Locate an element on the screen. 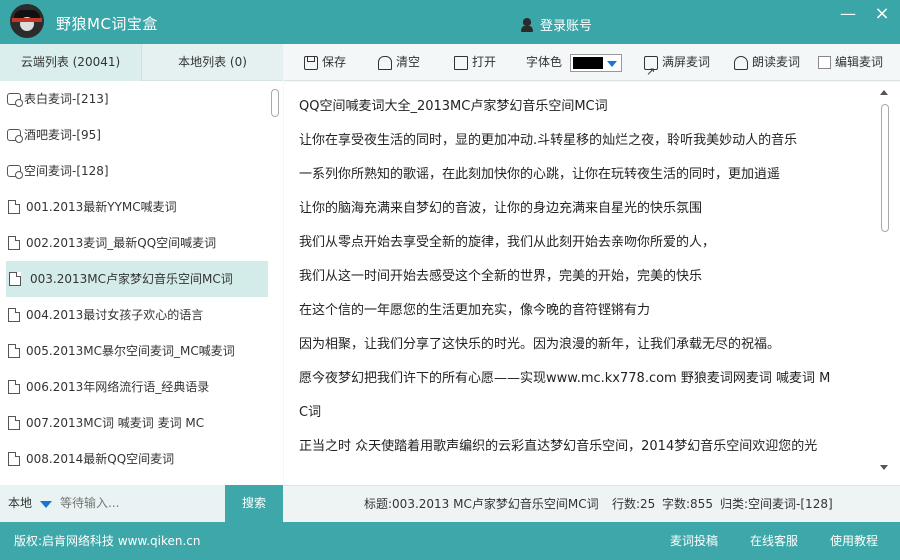 Image resolution: width=900 pixels, height=560 pixels. fullscreen-icon is located at coordinates (651, 71).